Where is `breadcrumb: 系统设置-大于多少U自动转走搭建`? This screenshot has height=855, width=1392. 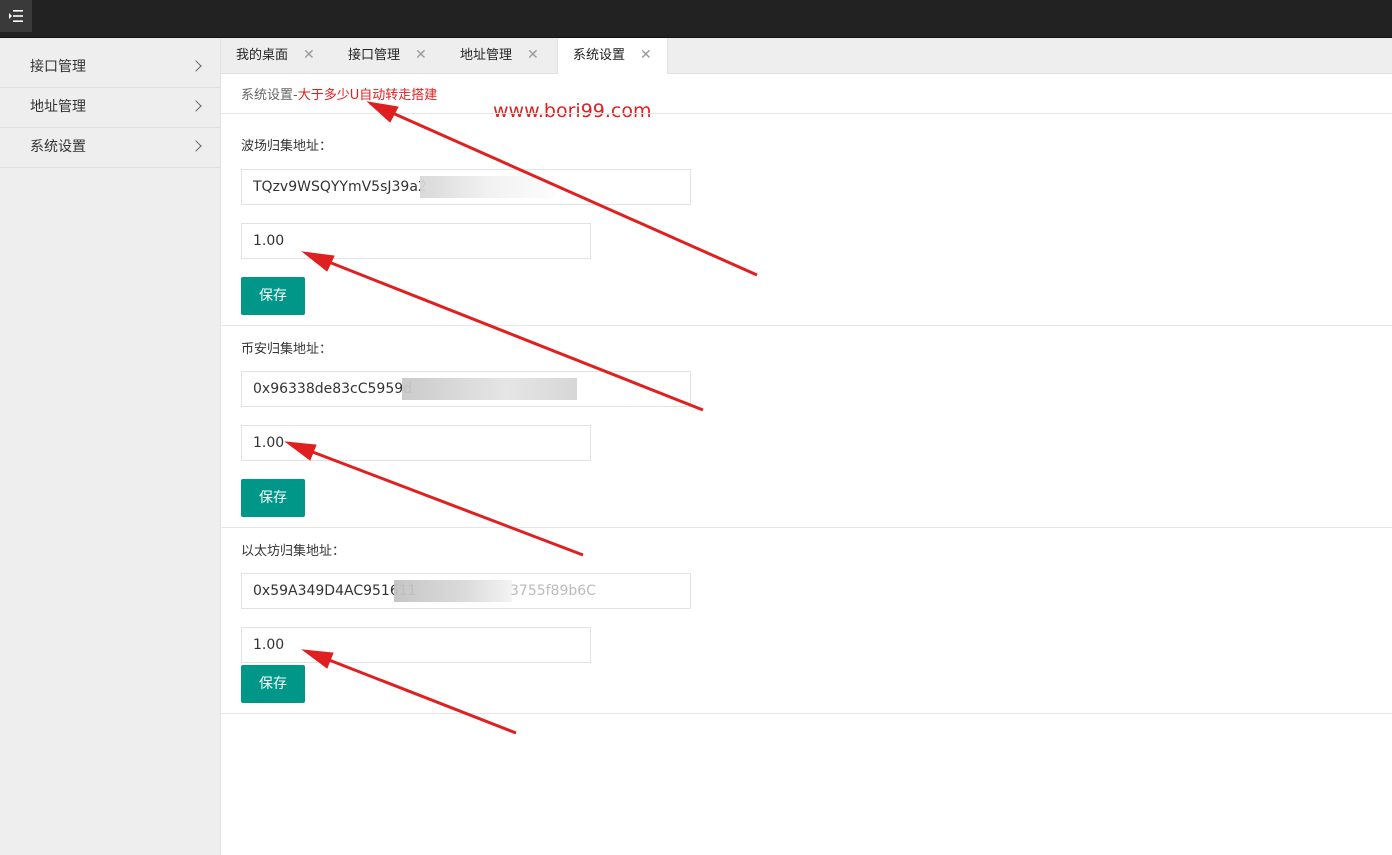
breadcrumb: 系统设置-大于多少U自动转走搭建 is located at coordinates (339, 93).